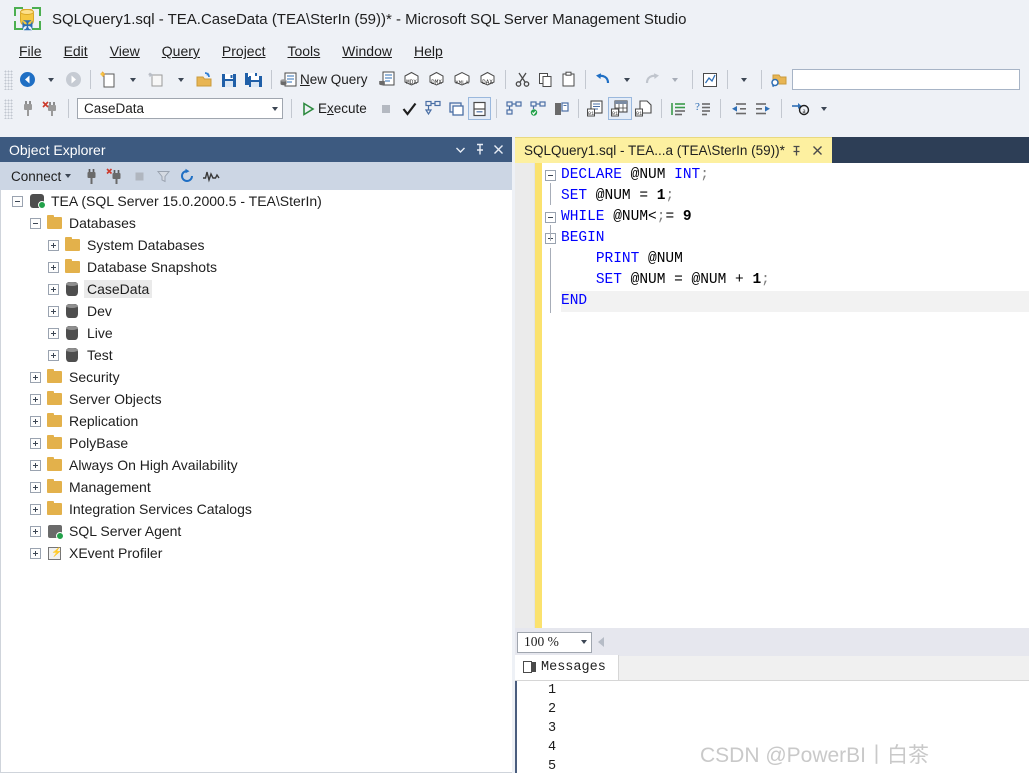 This screenshot has width=1029, height=773. Describe the element at coordinates (43, 176) in the screenshot. I see `connect-dropdown-button: Connect` at that location.